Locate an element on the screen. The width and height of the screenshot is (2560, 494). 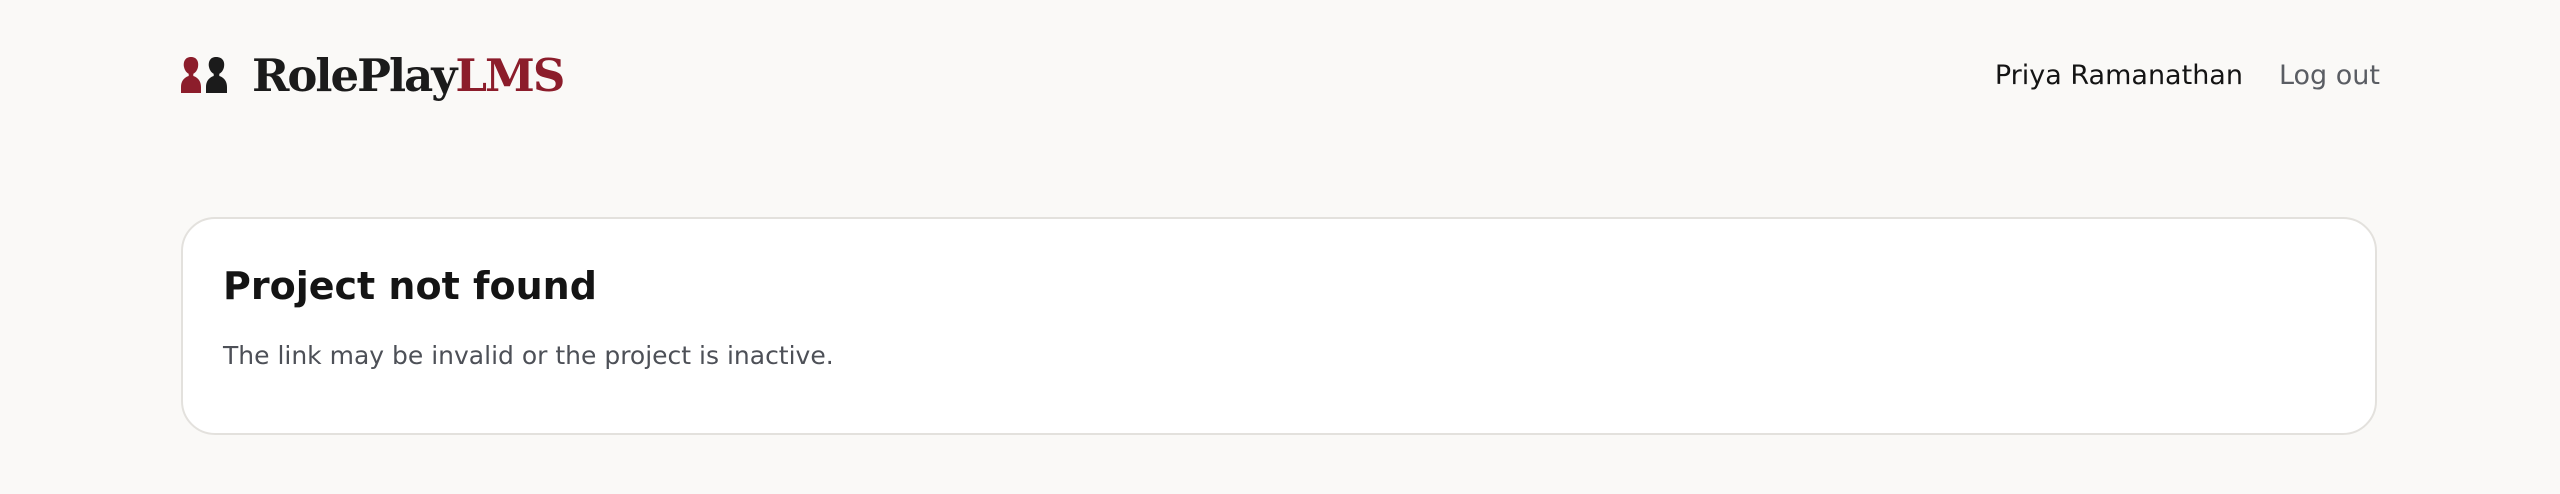
brand-logo: RolePlayLMS is located at coordinates (372, 75).